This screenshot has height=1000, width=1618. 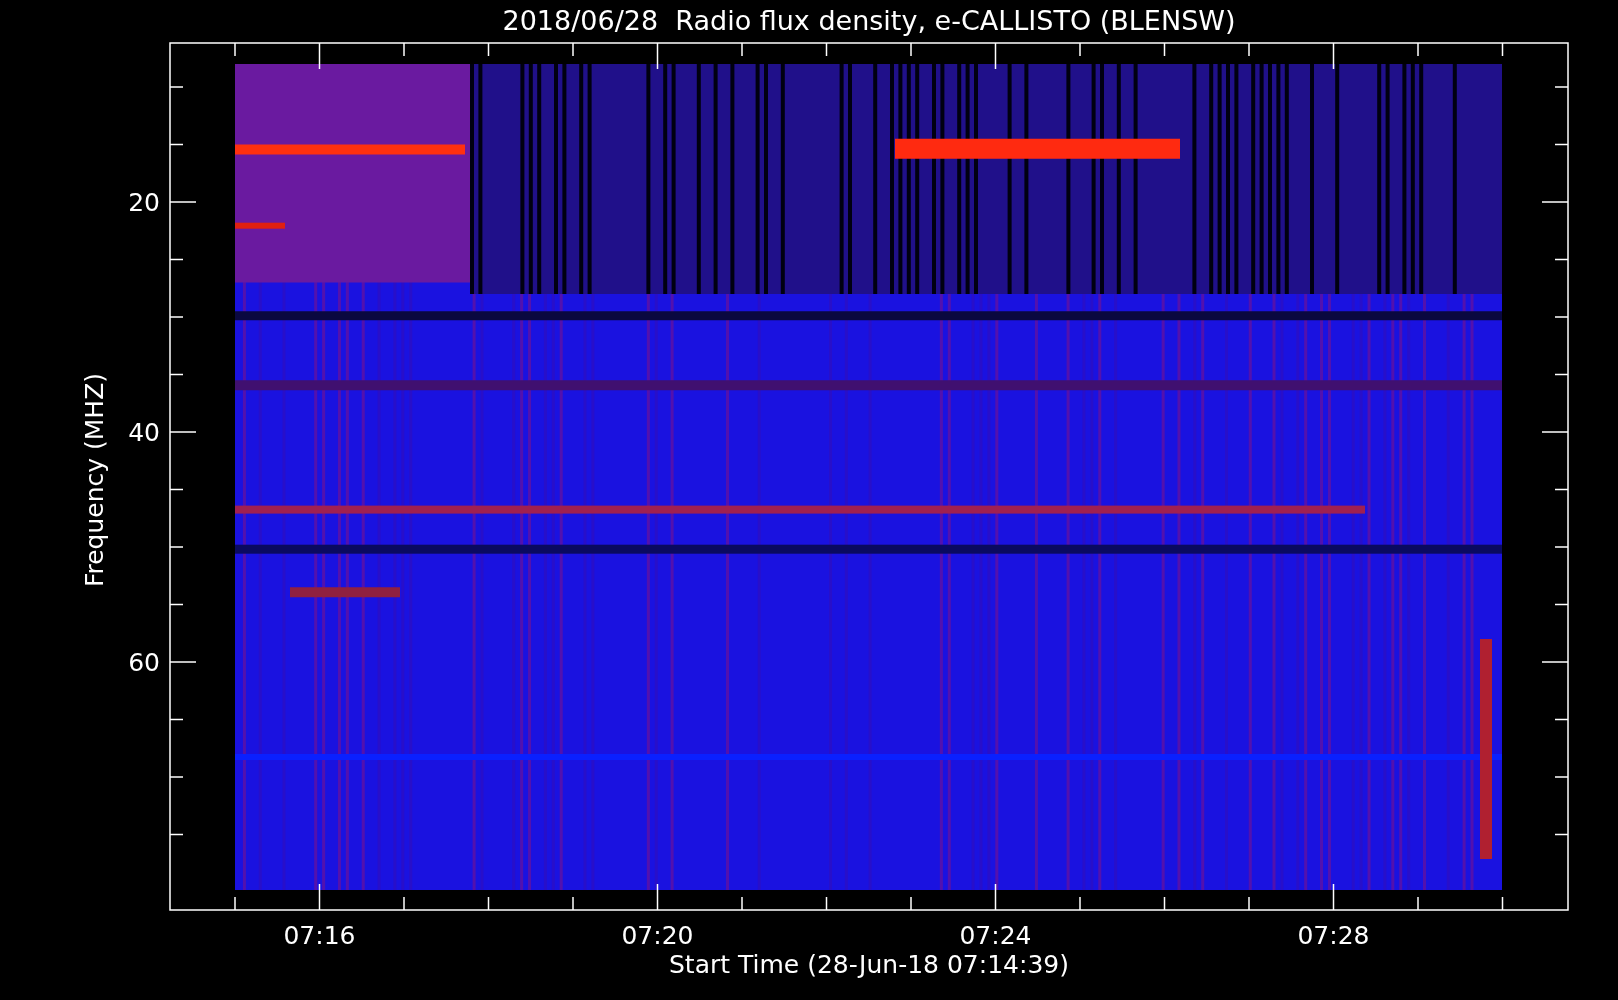 What do you see at coordinates (869, 20) in the screenshot?
I see `plot-title: 2018/06/28 Radio flux density, e-CALLISTO (BLENSW)` at bounding box center [869, 20].